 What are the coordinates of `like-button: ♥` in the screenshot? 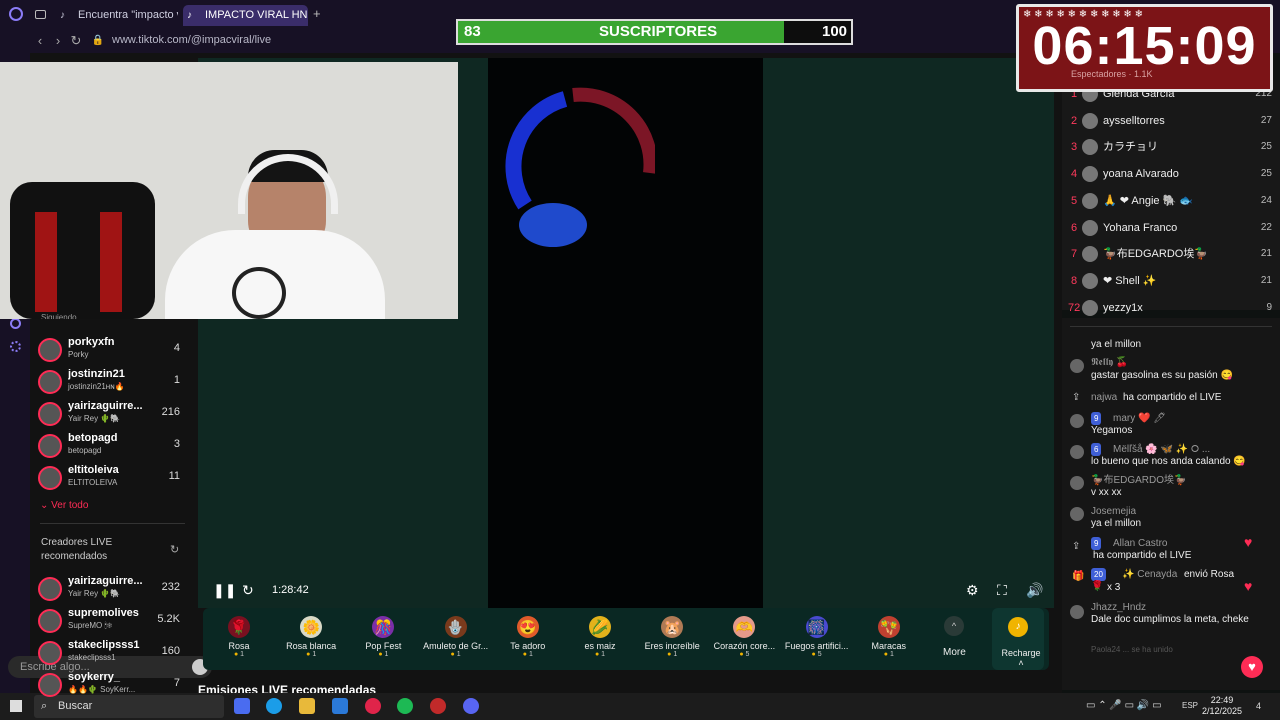 It's located at (1252, 667).